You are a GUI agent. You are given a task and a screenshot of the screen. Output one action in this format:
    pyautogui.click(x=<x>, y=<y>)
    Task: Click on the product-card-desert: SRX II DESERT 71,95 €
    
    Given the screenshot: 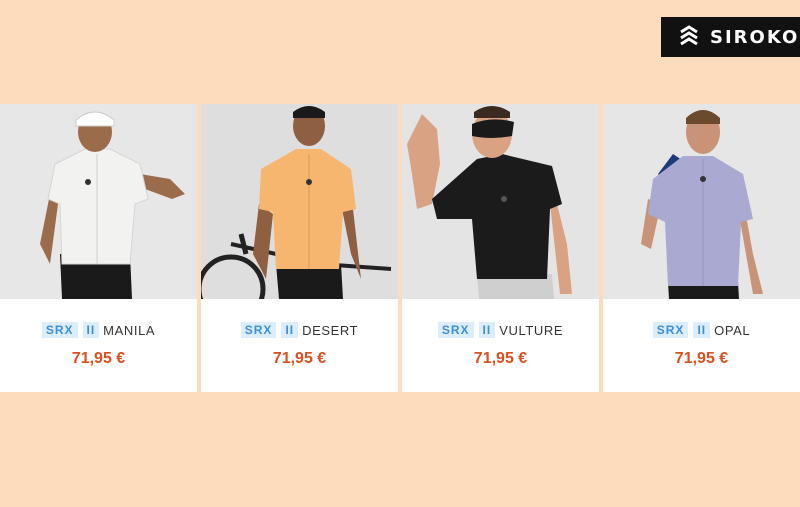 What is the action you would take?
    pyautogui.click(x=299, y=248)
    